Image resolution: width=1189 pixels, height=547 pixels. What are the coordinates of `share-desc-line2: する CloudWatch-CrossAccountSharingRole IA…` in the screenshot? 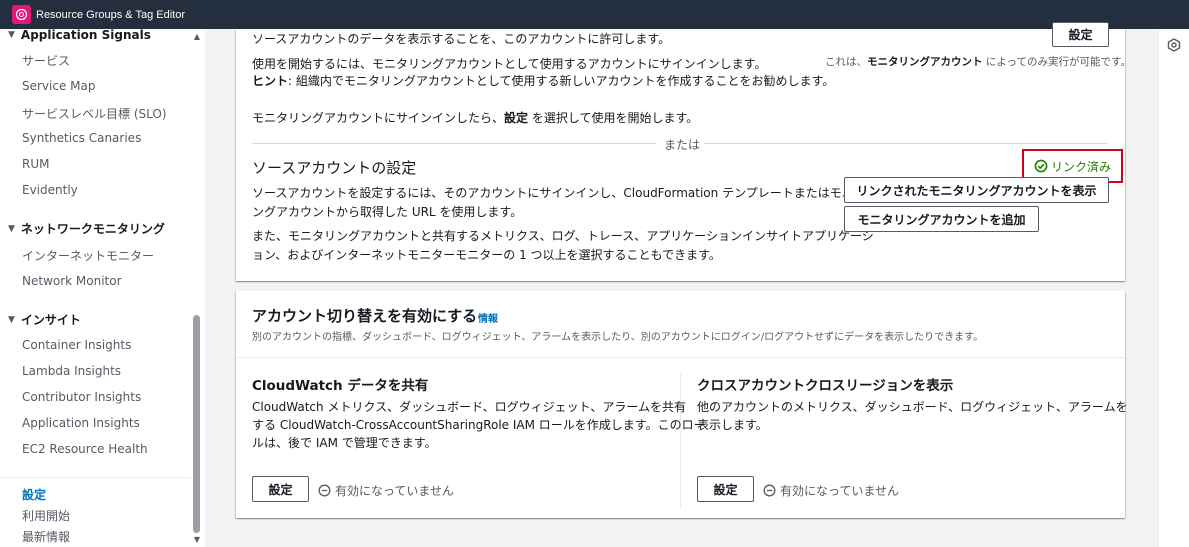 It's located at (479, 425).